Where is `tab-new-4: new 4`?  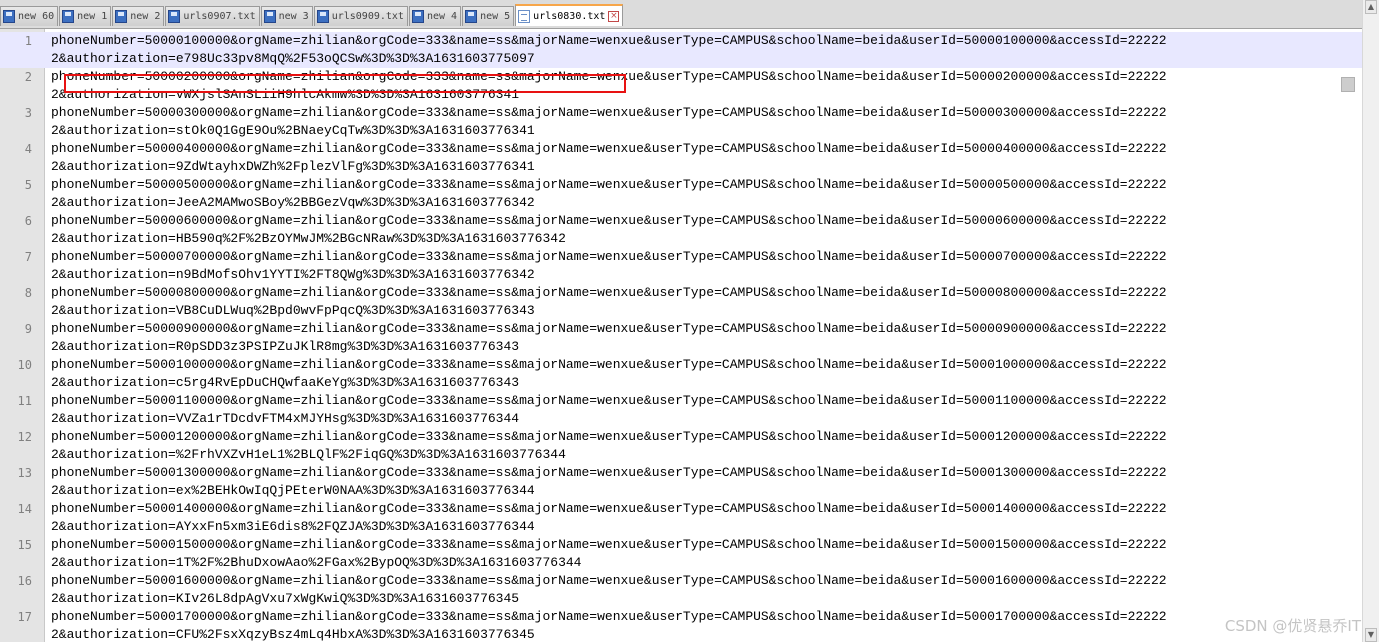
tab-new-4: new 4 is located at coordinates (435, 16).